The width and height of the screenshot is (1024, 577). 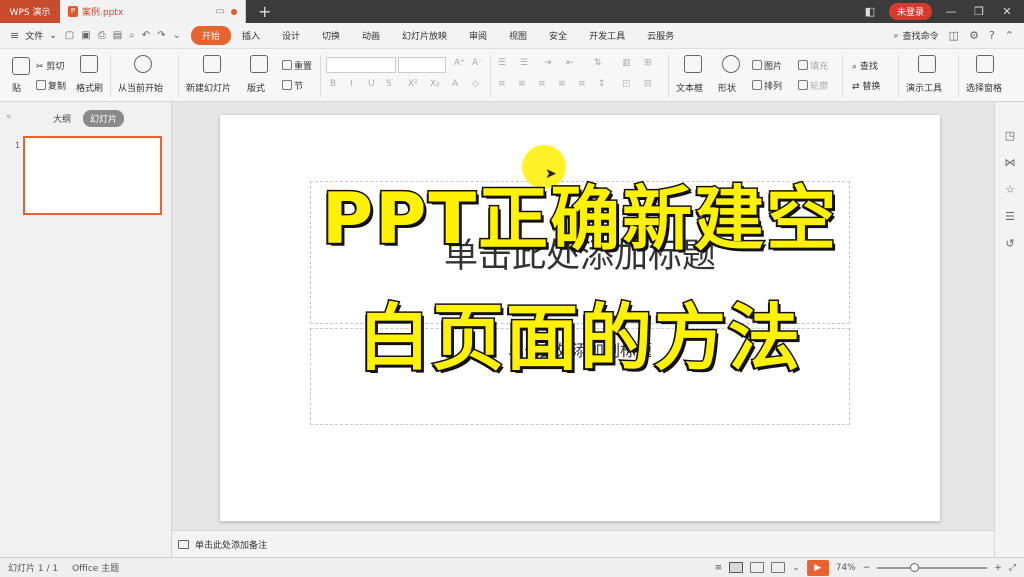 I want to click on collapse-ribbon-icon: ⌃, so click(x=1009, y=35).